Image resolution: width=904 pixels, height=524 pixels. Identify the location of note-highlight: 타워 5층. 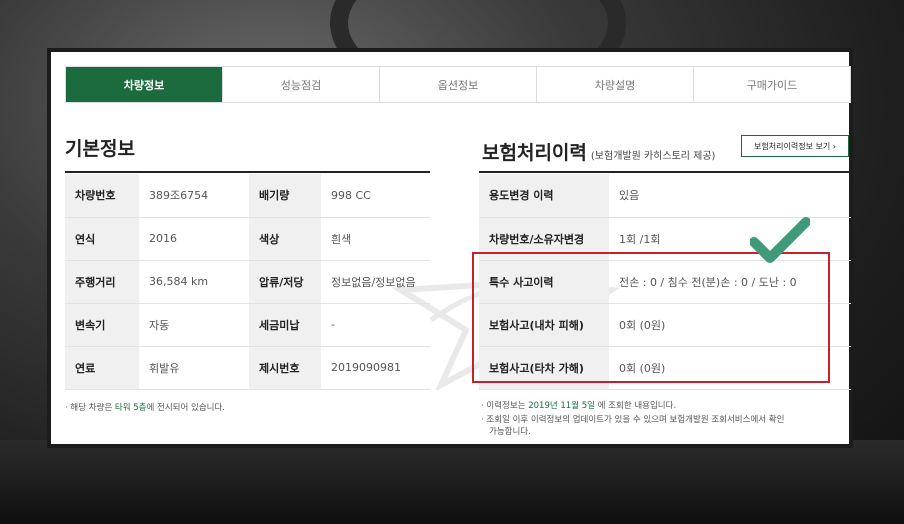
(130, 408).